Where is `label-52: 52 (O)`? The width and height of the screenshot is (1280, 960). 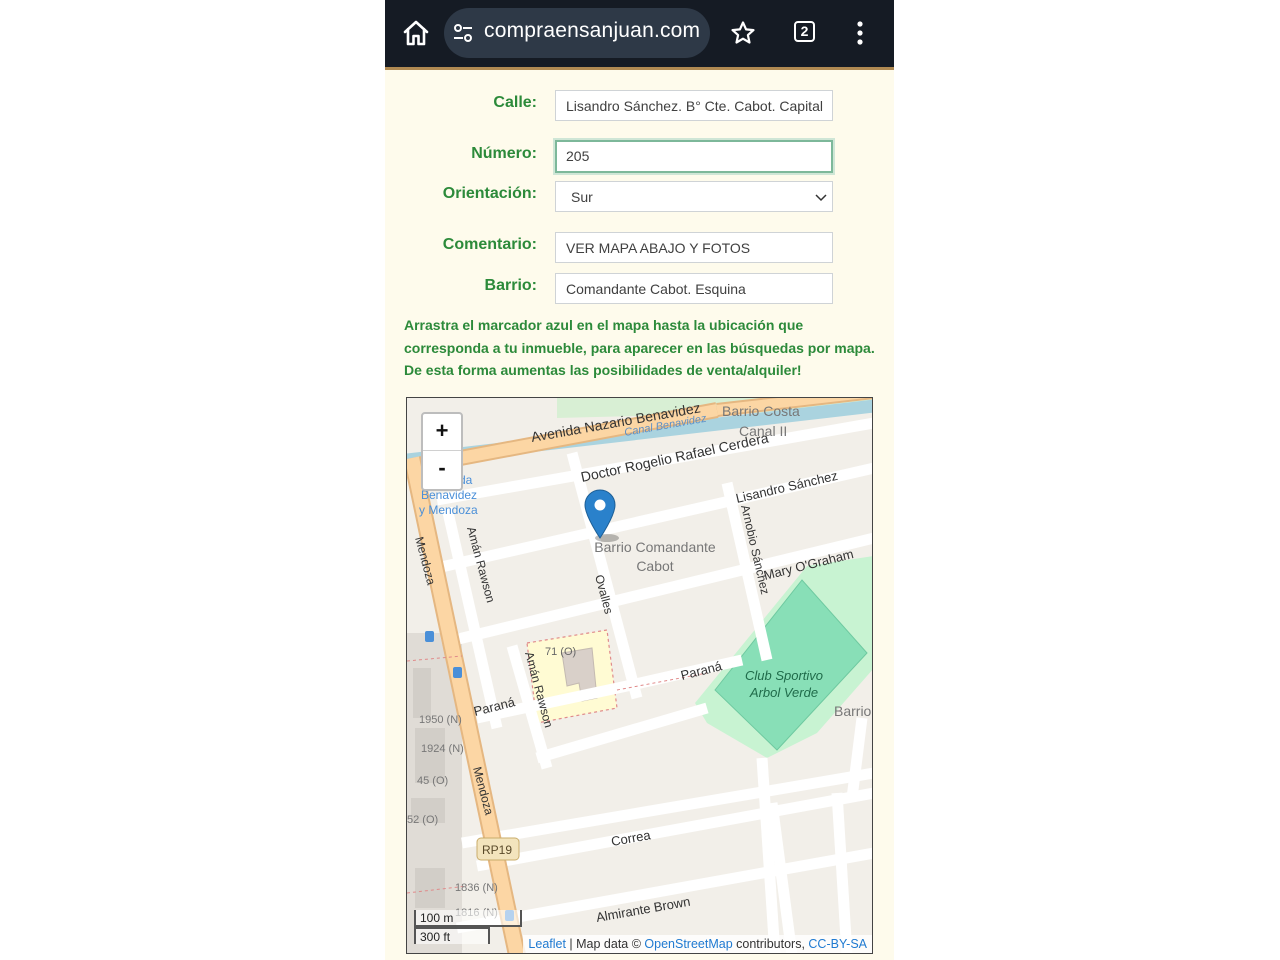
label-52: 52 (O) is located at coordinates (422, 820).